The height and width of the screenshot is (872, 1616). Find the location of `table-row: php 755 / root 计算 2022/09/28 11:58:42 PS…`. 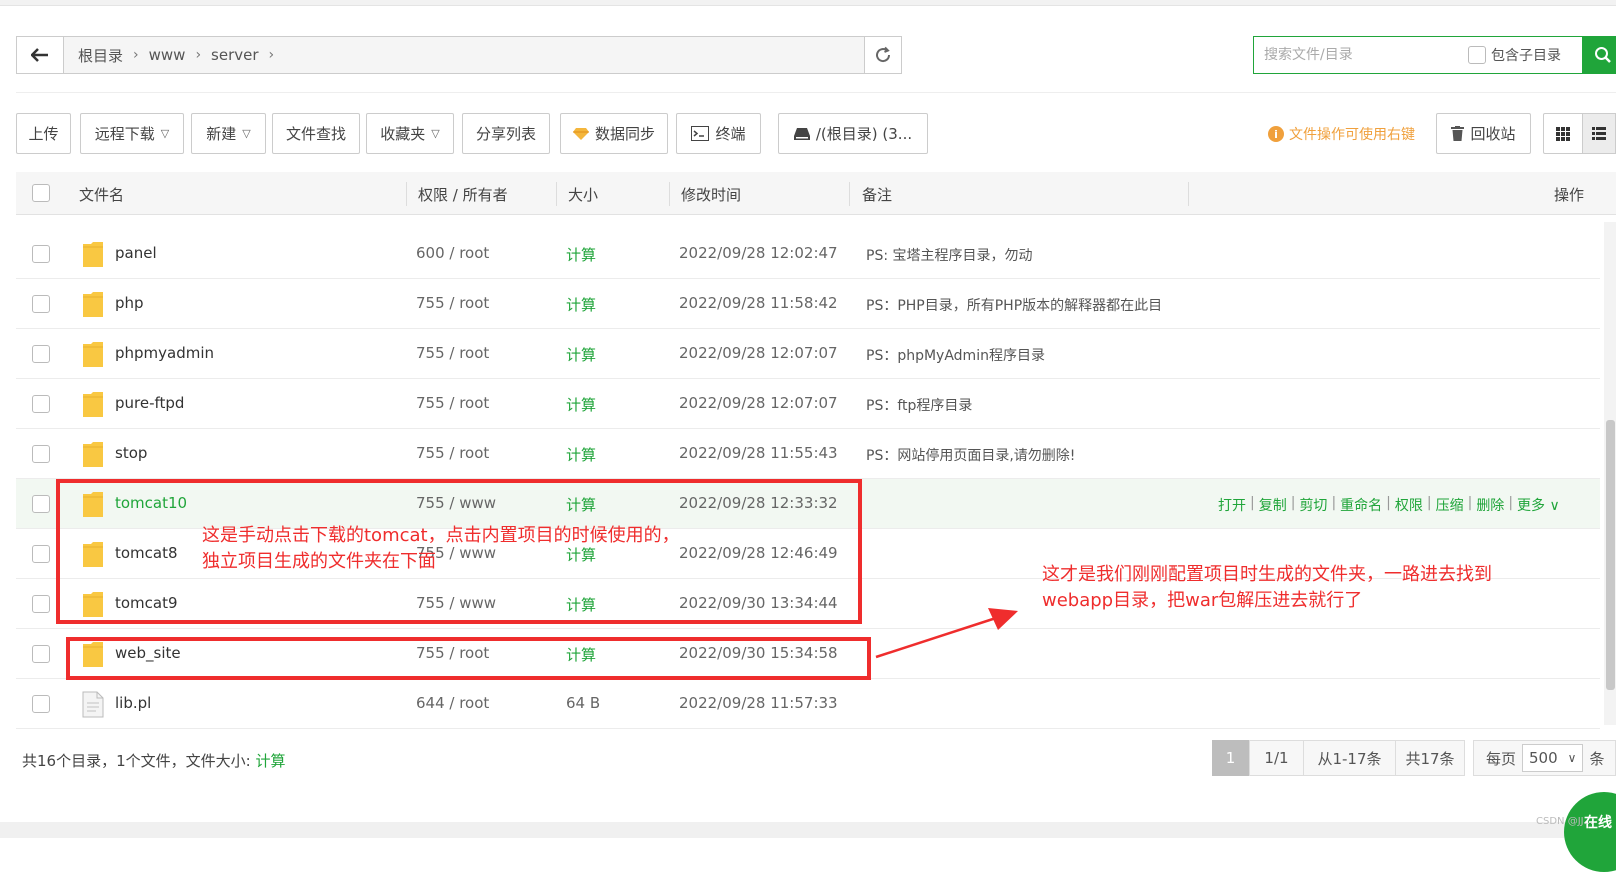

table-row: php 755 / root 计算 2022/09/28 11:58:42 PS… is located at coordinates (808, 304).